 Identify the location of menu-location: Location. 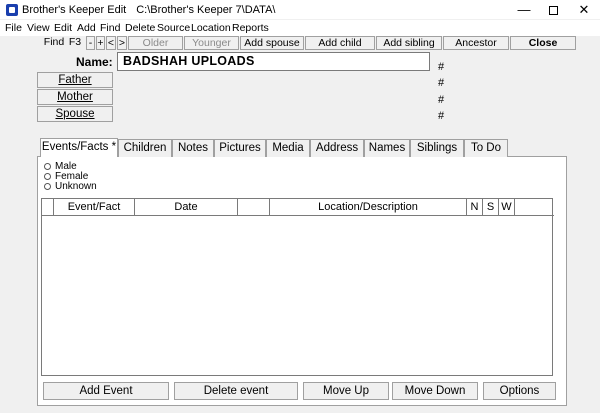
(211, 28).